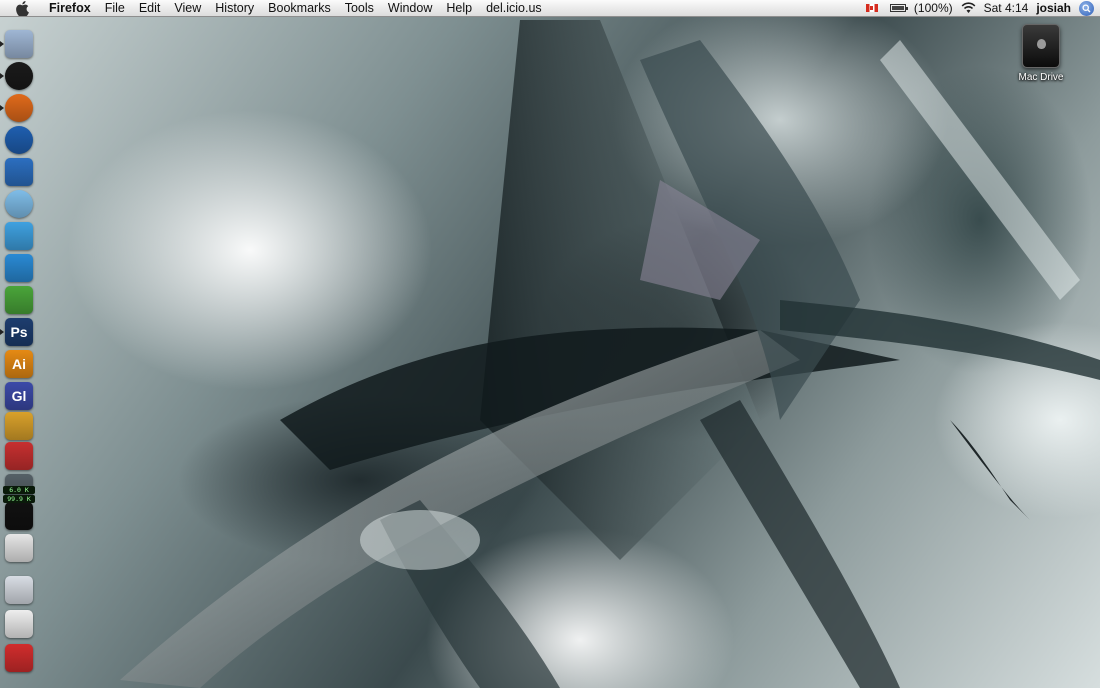  What do you see at coordinates (1053, 8) in the screenshot?
I see `user-menu: josiah` at bounding box center [1053, 8].